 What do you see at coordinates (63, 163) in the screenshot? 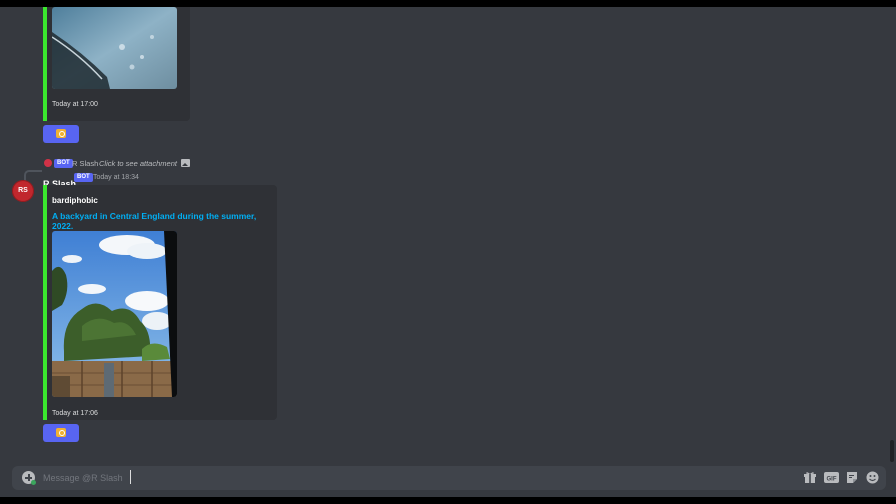
I see `reply-bot-tag: BOT` at bounding box center [63, 163].